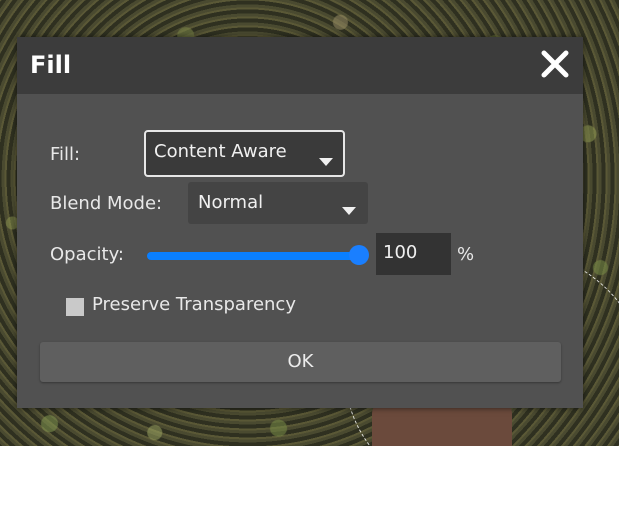  Describe the element at coordinates (359, 255) in the screenshot. I see `opacity-slider-thumb` at that location.